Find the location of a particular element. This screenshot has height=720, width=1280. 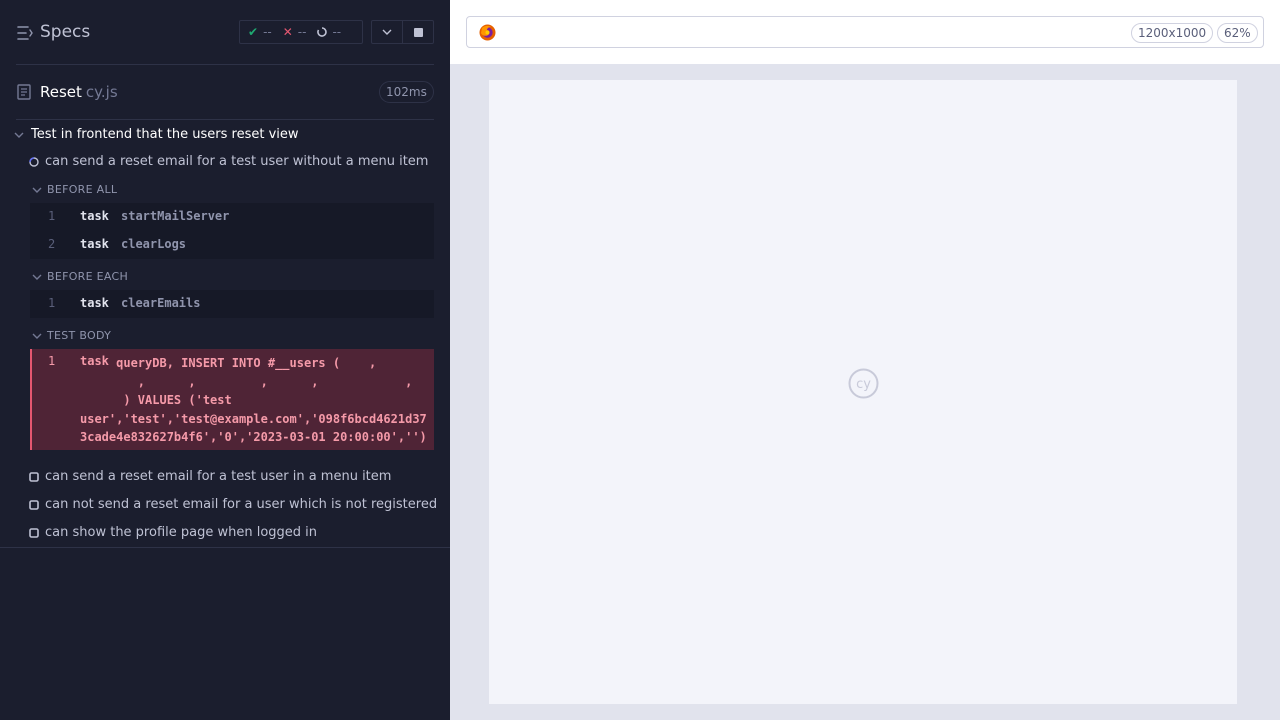

stop-icon is located at coordinates (418, 32).